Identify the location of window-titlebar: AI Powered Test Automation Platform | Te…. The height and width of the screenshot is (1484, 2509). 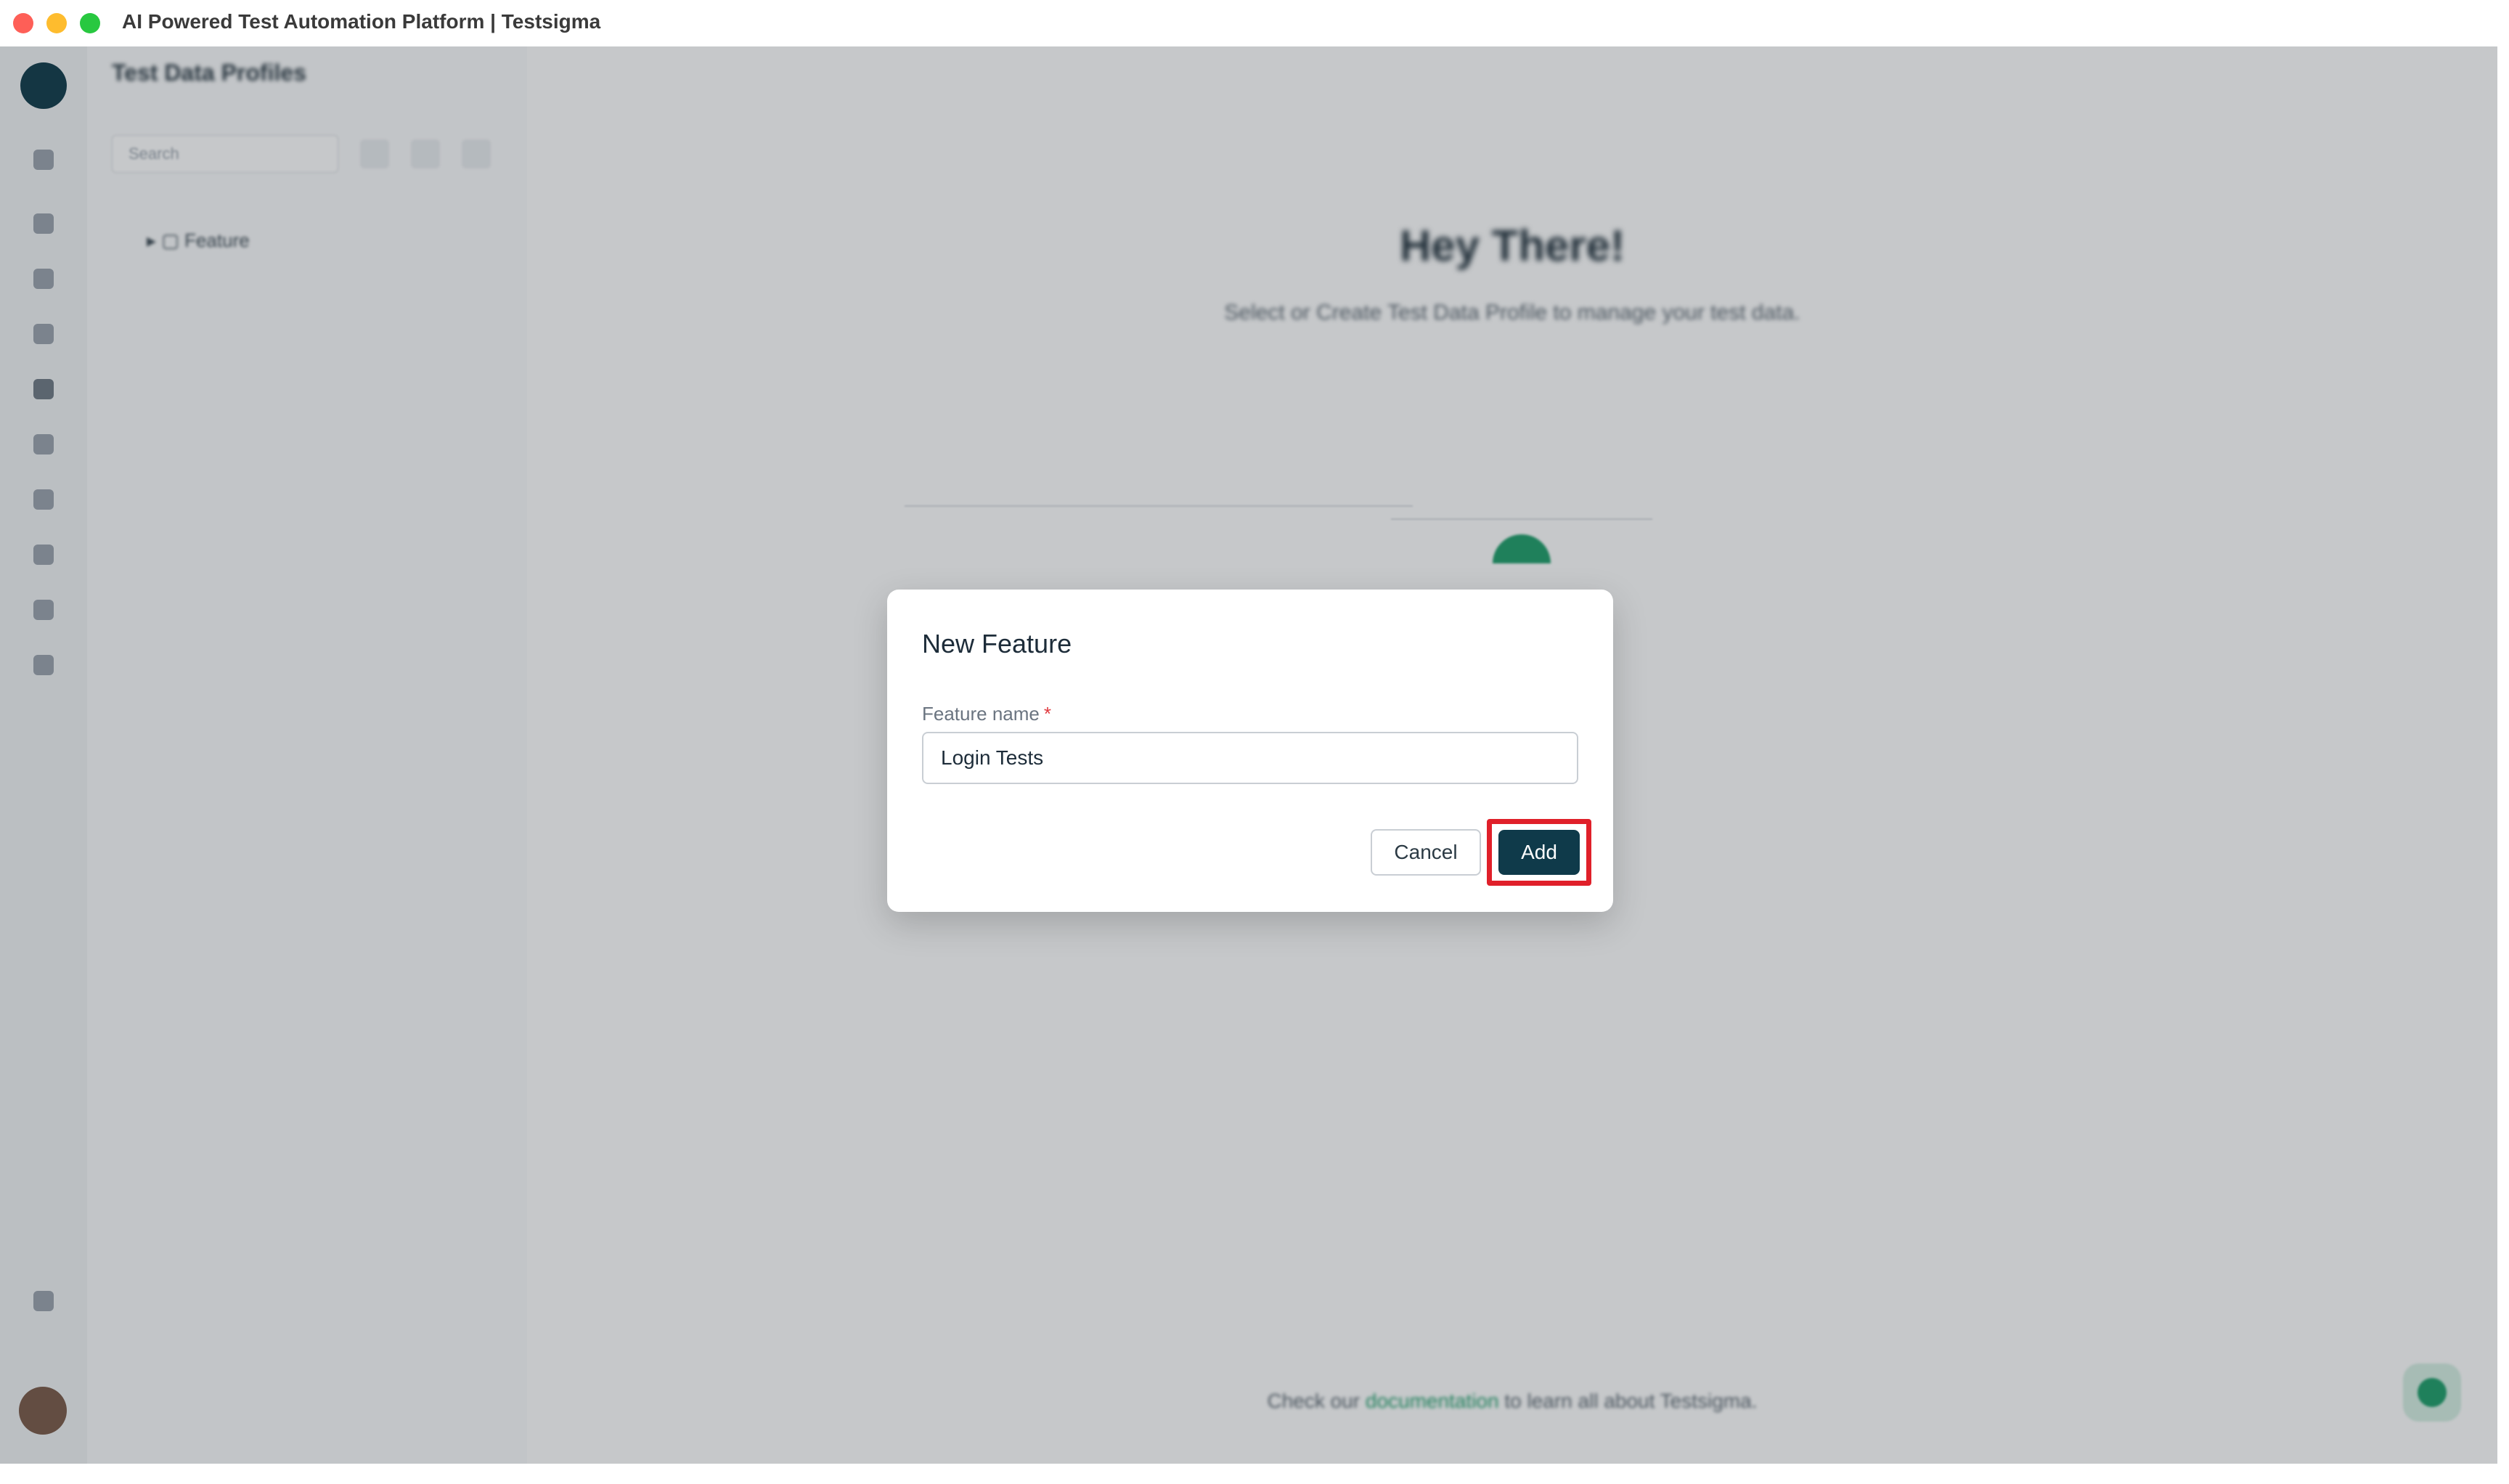
(1254, 23).